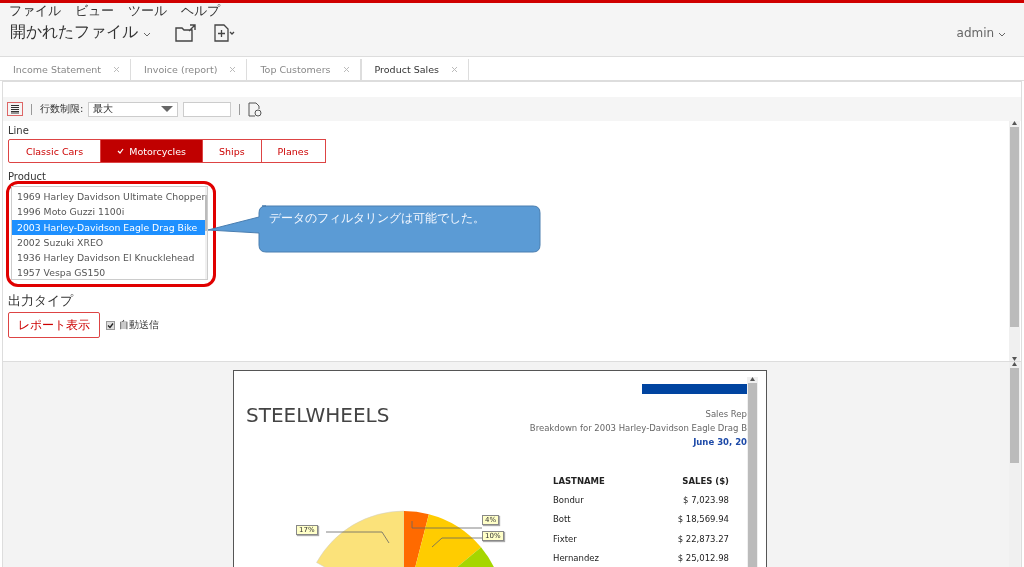  What do you see at coordinates (231, 151) in the screenshot?
I see `line-option: Ships` at bounding box center [231, 151].